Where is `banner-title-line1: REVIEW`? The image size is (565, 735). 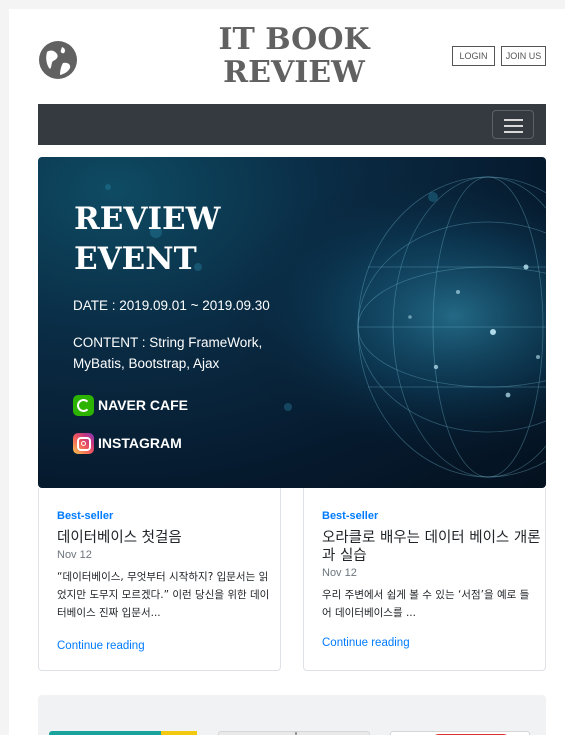 banner-title-line1: REVIEW is located at coordinates (147, 219).